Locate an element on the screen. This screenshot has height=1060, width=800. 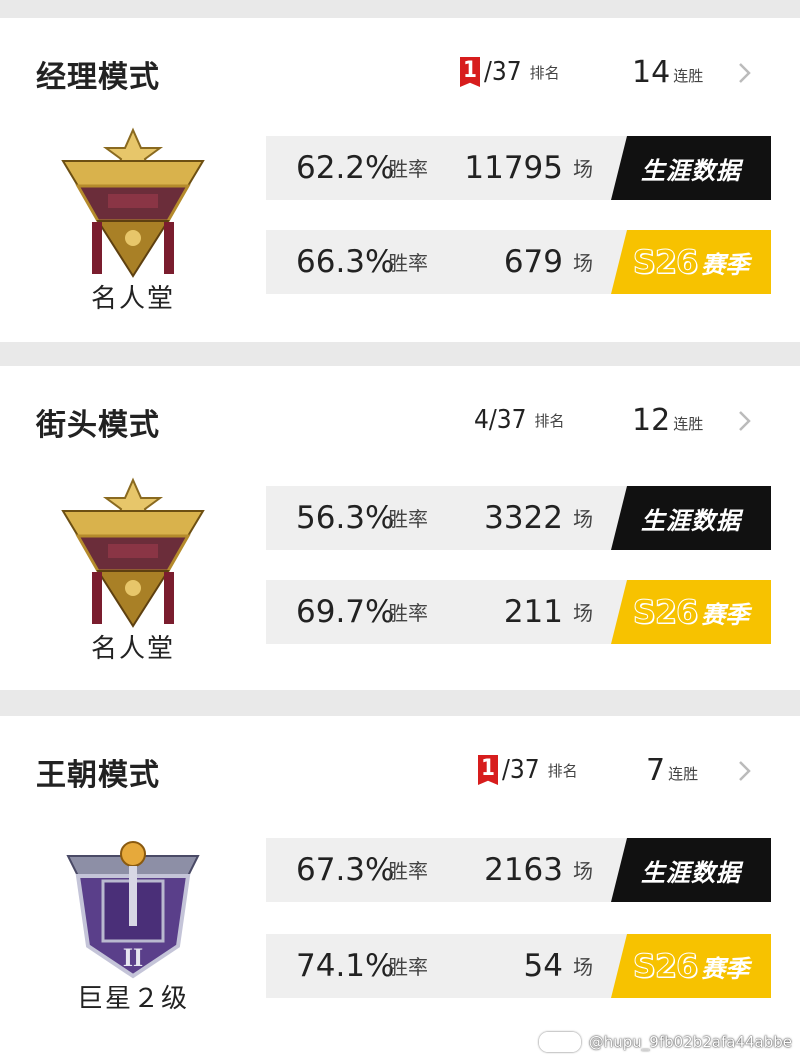
mode-title: 王朝模式 is located at coordinates (98, 775).